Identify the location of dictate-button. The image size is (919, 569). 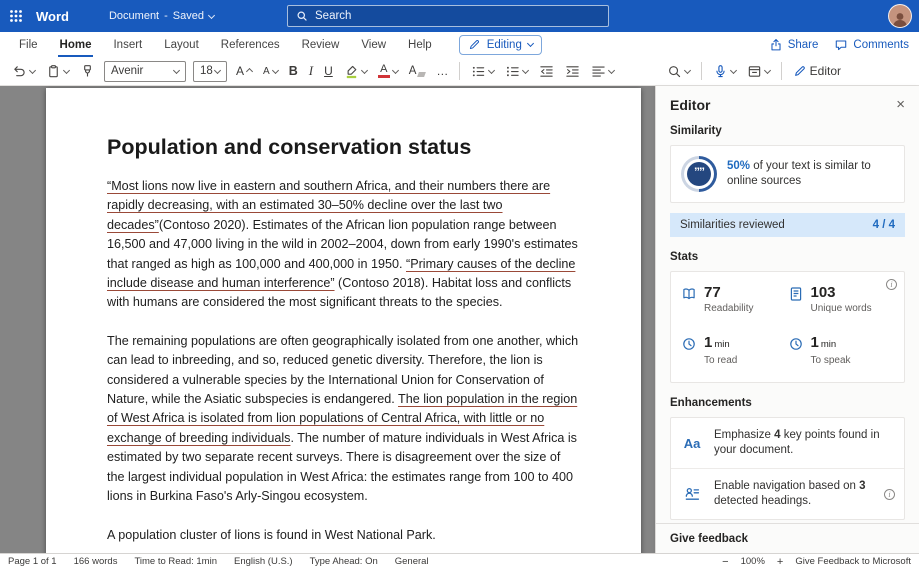
(724, 71).